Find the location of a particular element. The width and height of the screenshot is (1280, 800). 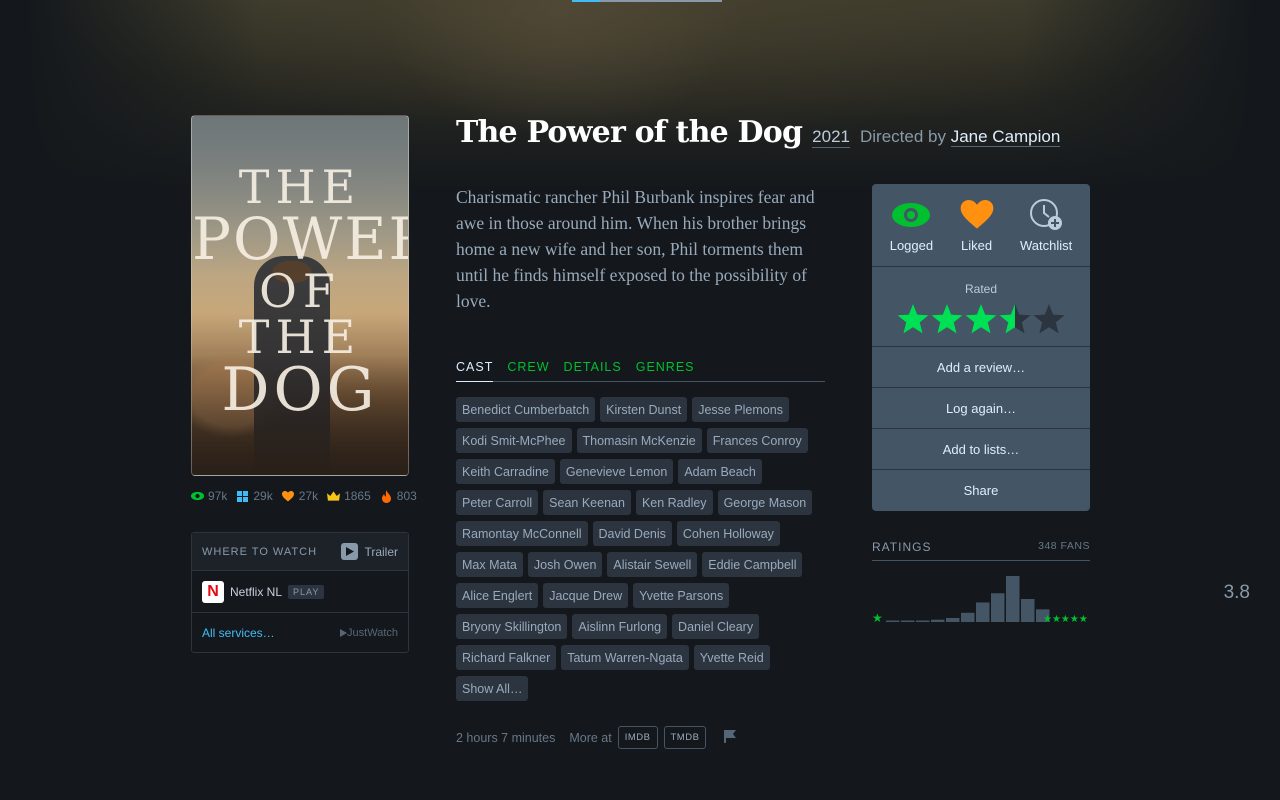

info-tabs: CAST CREW DETAILS GENRES is located at coordinates (640, 371).